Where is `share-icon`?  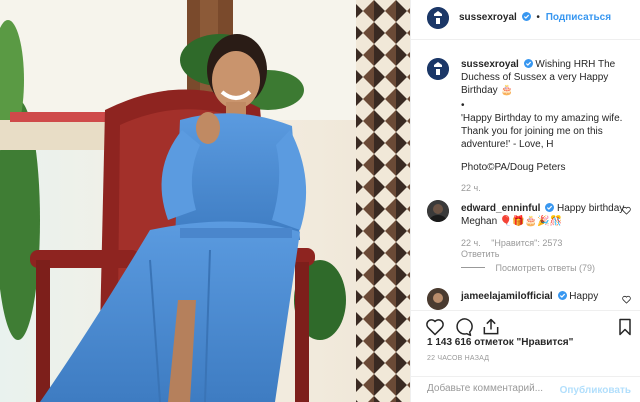 share-icon is located at coordinates (491, 327).